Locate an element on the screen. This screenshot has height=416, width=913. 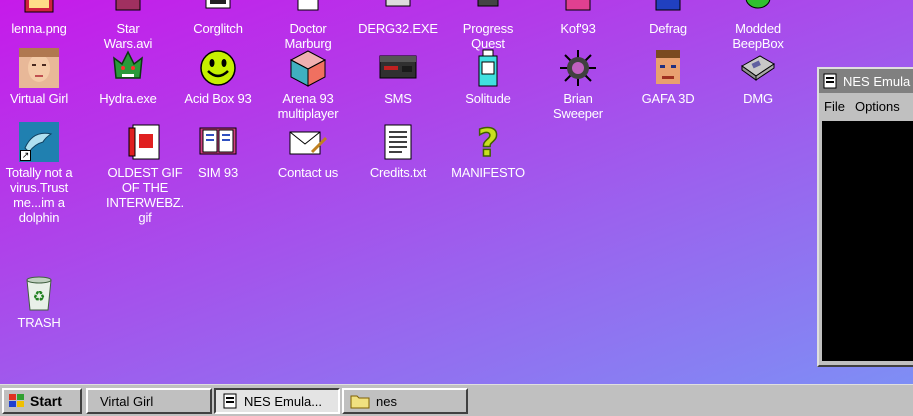
start-logo-icon is located at coordinates (16, 400).